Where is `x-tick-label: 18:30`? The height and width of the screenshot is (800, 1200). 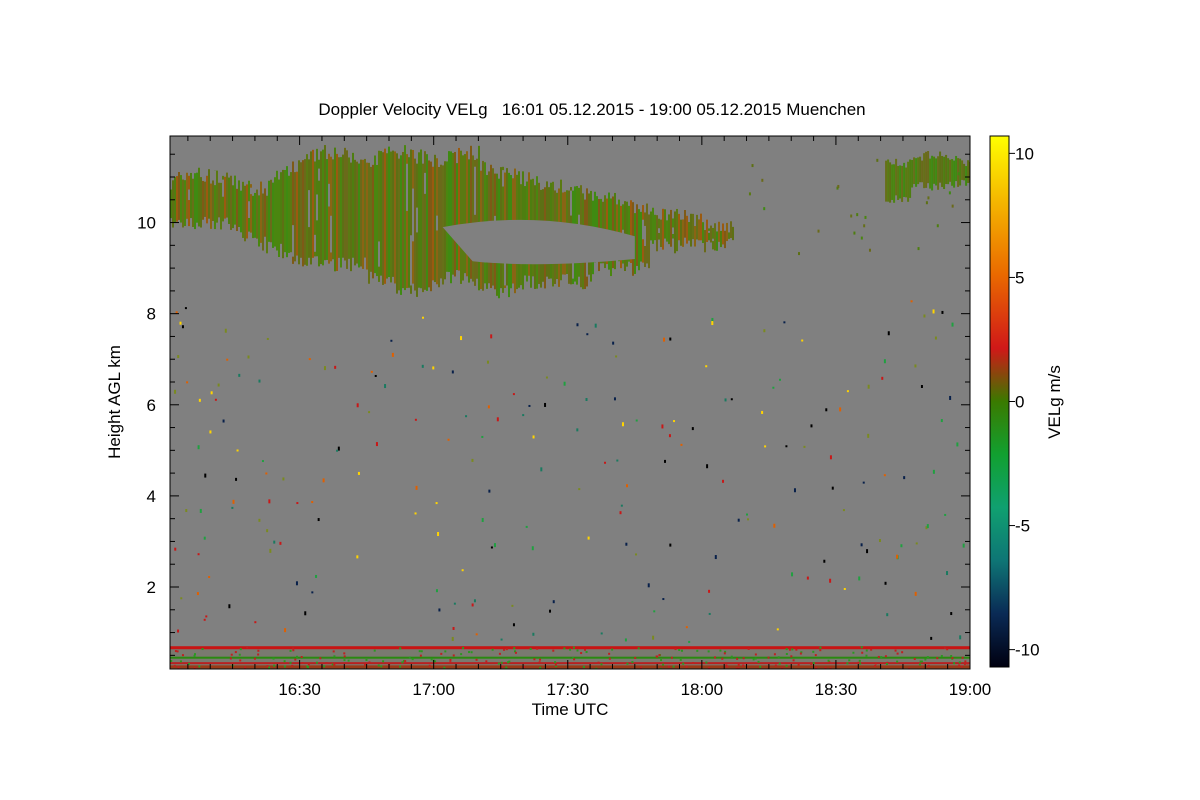 x-tick-label: 18:30 is located at coordinates (836, 689).